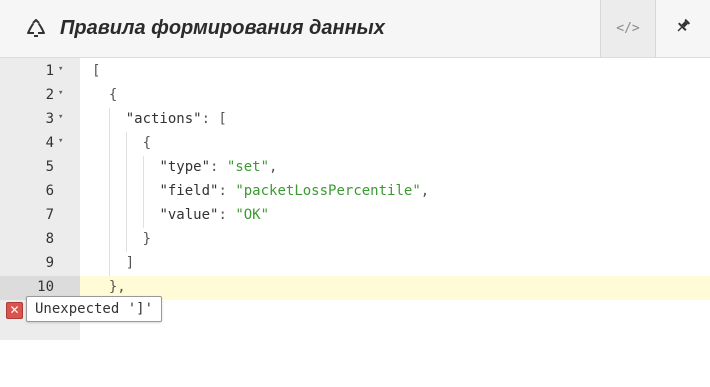 The height and width of the screenshot is (387, 710). Describe the element at coordinates (36, 29) in the screenshot. I see `recycle-icon` at that location.